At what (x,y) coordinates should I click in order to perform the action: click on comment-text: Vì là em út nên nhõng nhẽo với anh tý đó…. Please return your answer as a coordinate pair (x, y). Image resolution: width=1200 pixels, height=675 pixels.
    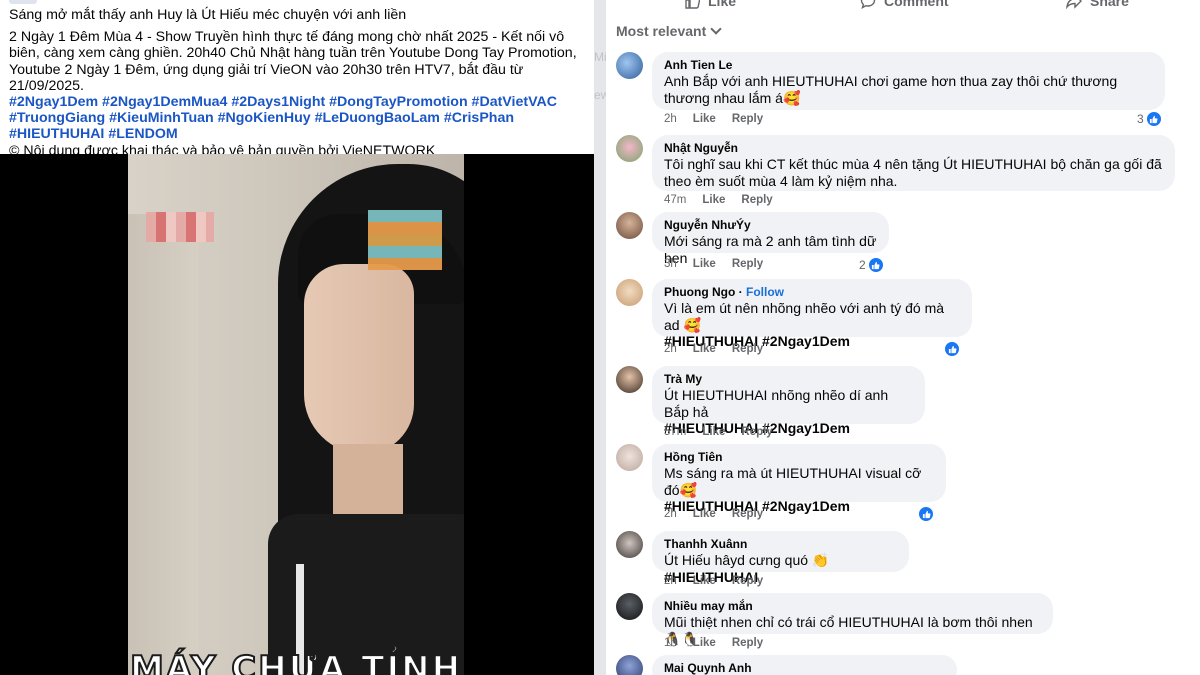
    Looking at the image, I should click on (804, 316).